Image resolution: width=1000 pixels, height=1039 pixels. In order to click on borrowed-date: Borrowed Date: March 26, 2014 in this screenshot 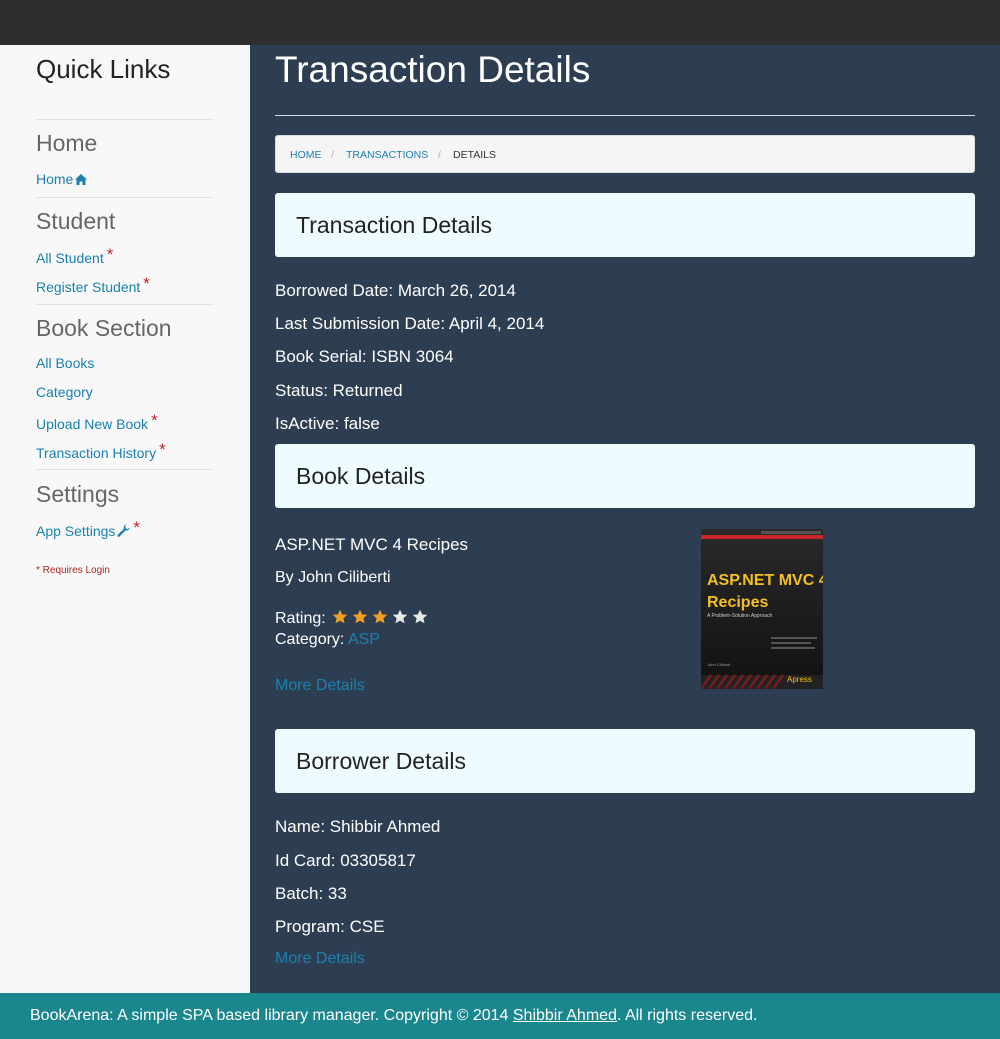, I will do `click(395, 290)`.